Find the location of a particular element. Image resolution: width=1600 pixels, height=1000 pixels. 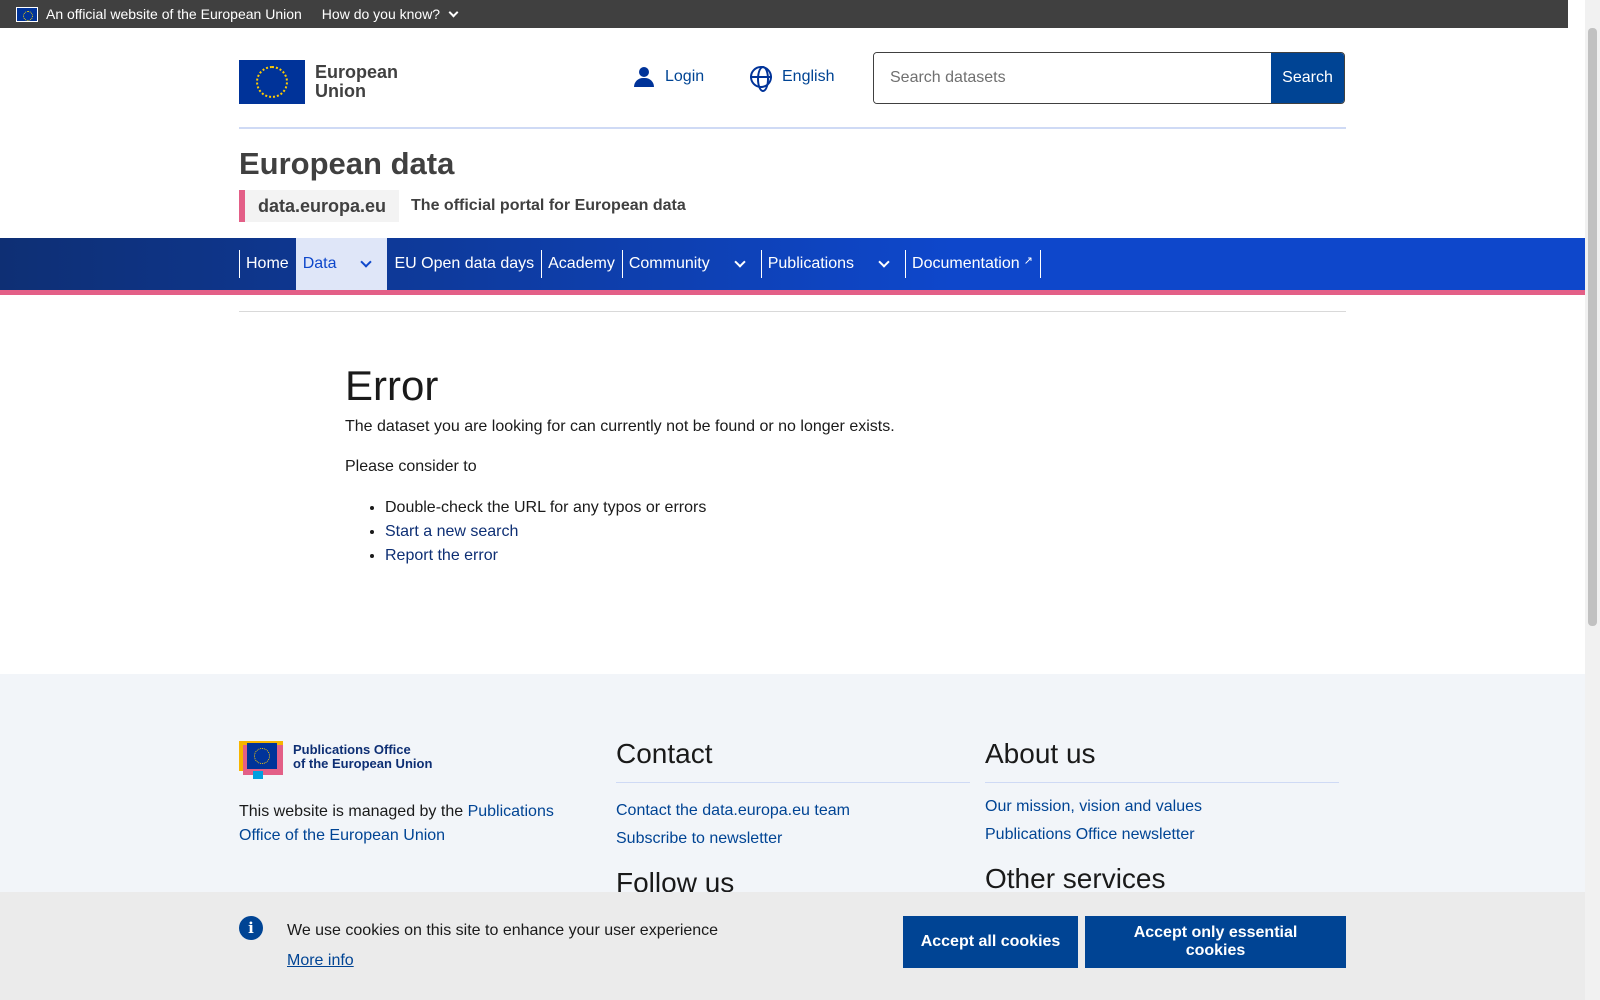

login-link: Login is located at coordinates (668, 77).